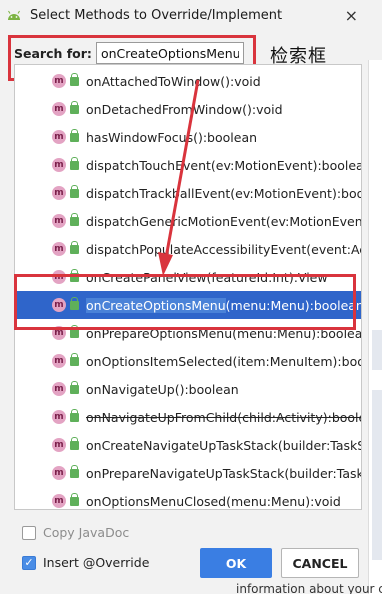 This screenshot has width=382, height=594. Describe the element at coordinates (236, 563) in the screenshot. I see `ok-button: OK` at that location.